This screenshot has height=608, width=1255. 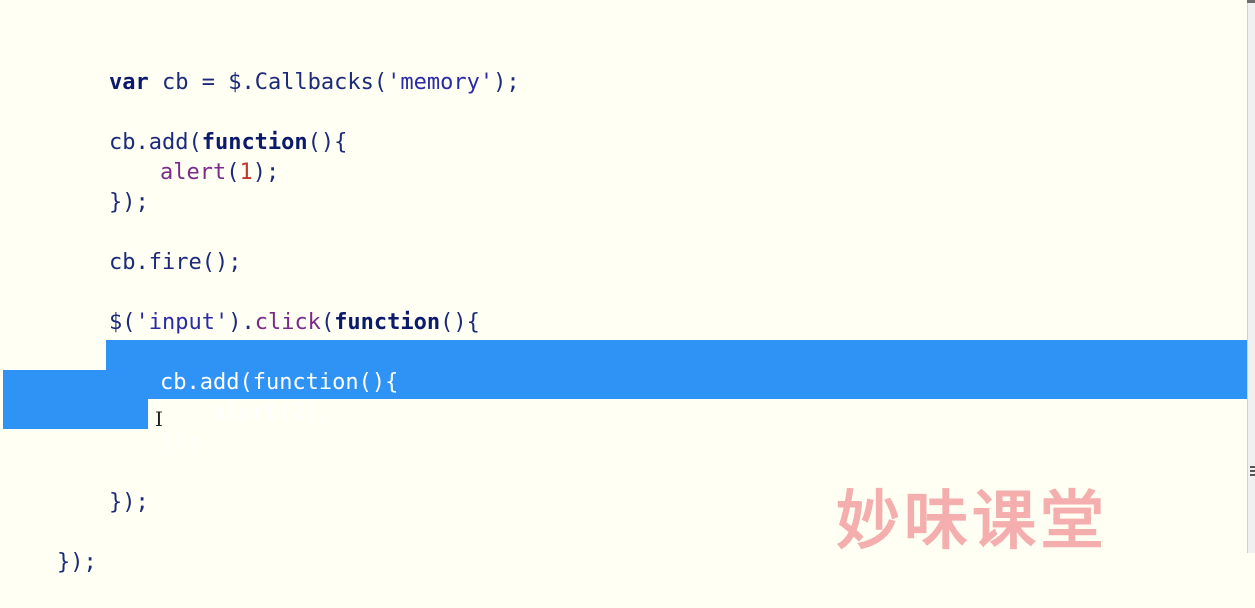 I want to click on keyword: function, so click(x=387, y=322).